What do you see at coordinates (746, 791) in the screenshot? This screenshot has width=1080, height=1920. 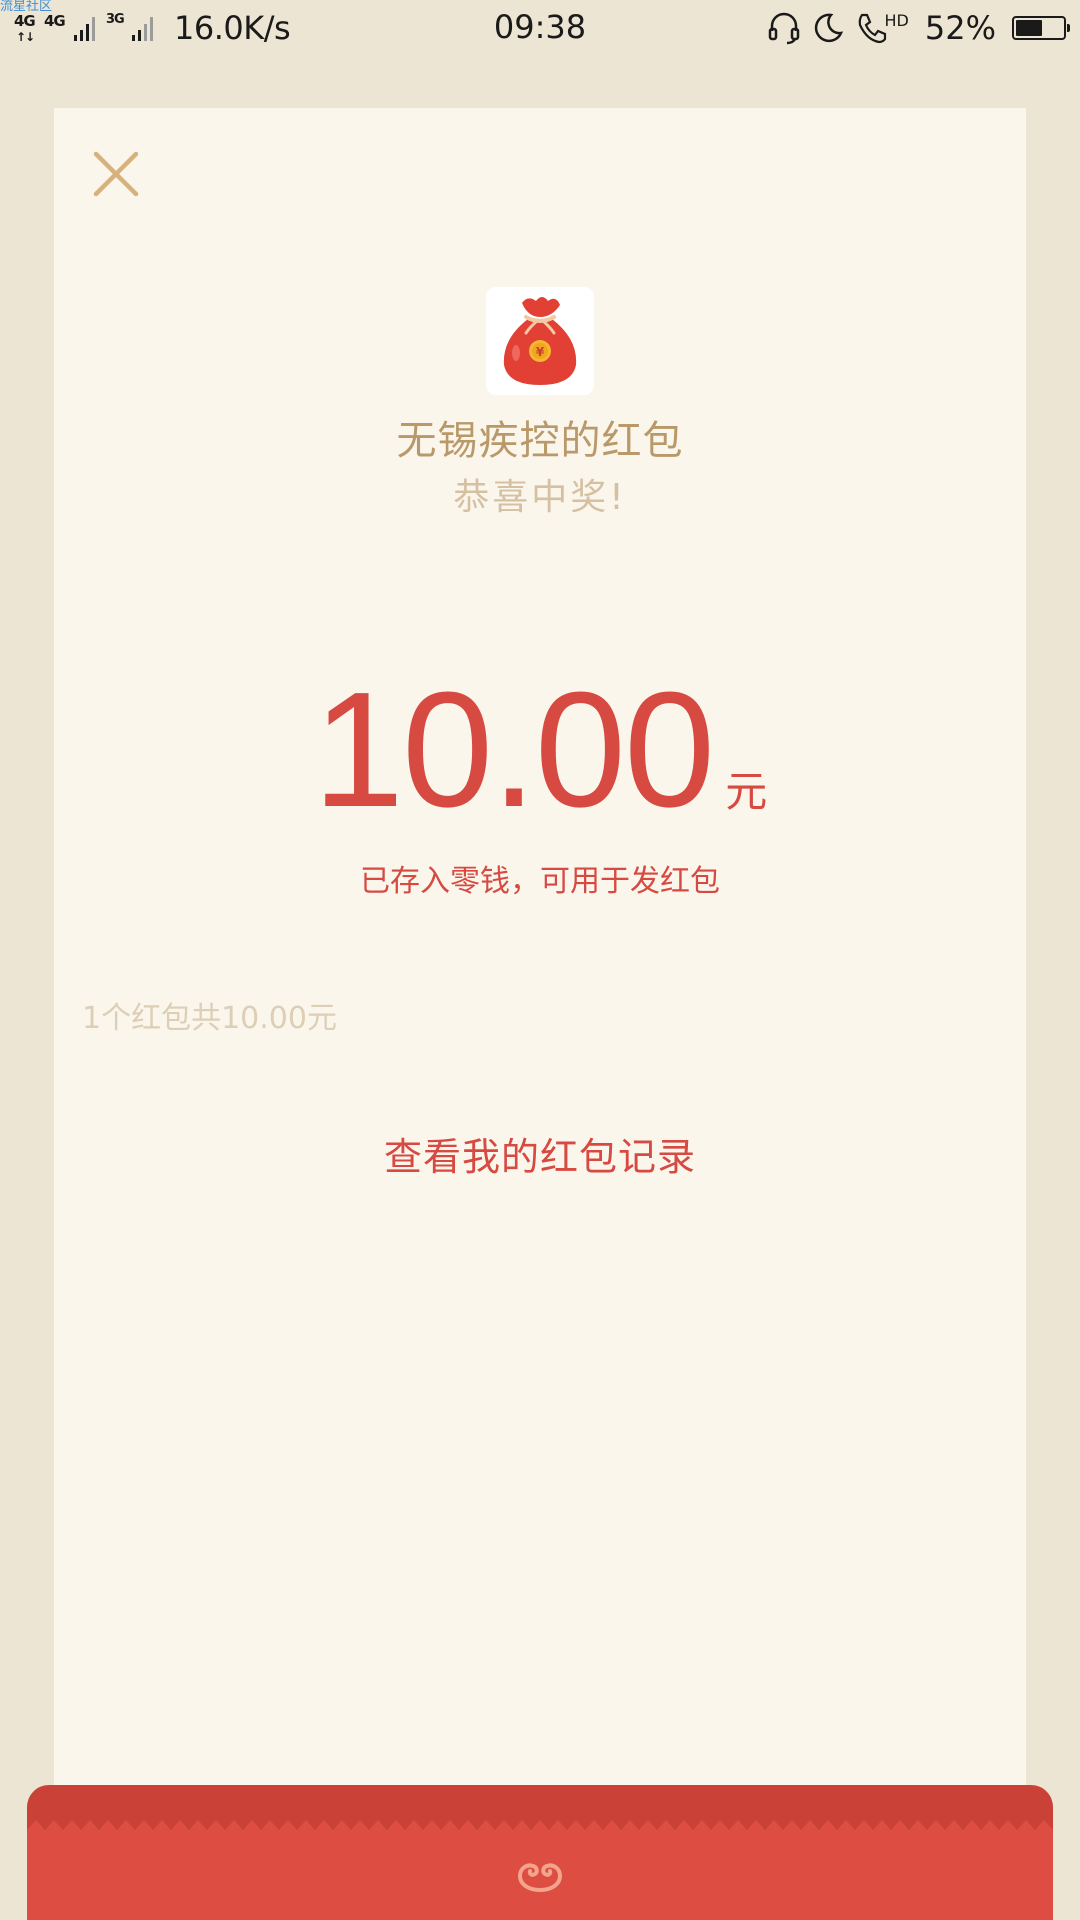 I see `amount-unit: 元` at bounding box center [746, 791].